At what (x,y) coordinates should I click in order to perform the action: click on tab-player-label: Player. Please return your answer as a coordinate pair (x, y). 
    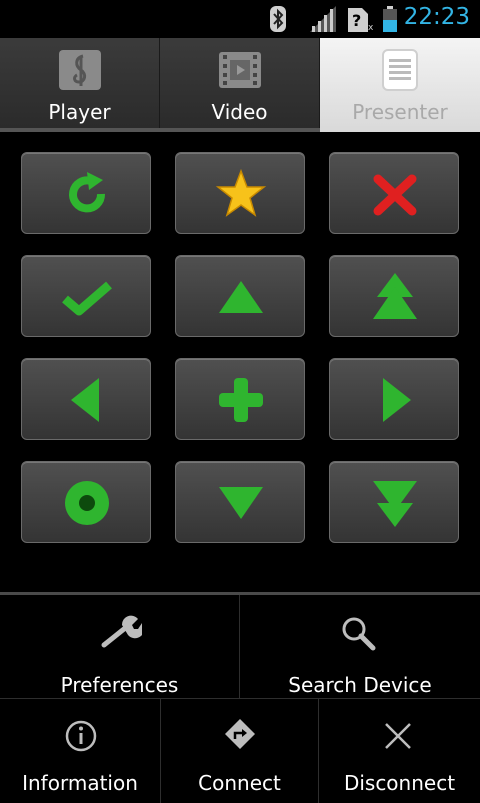
    Looking at the image, I should click on (79, 112).